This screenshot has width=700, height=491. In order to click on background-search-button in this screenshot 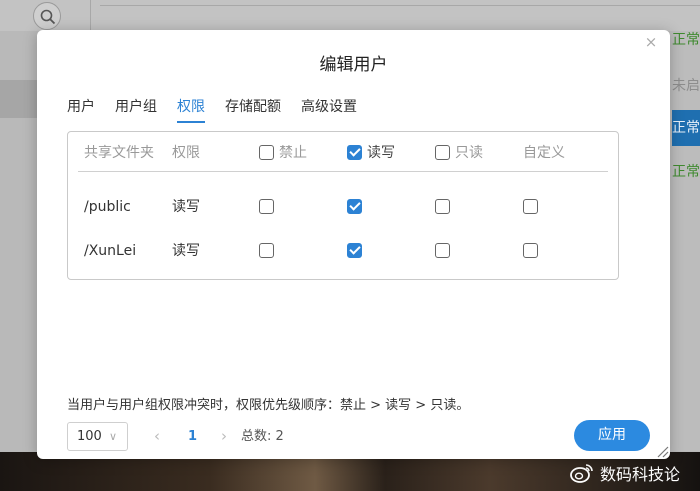, I will do `click(47, 16)`.